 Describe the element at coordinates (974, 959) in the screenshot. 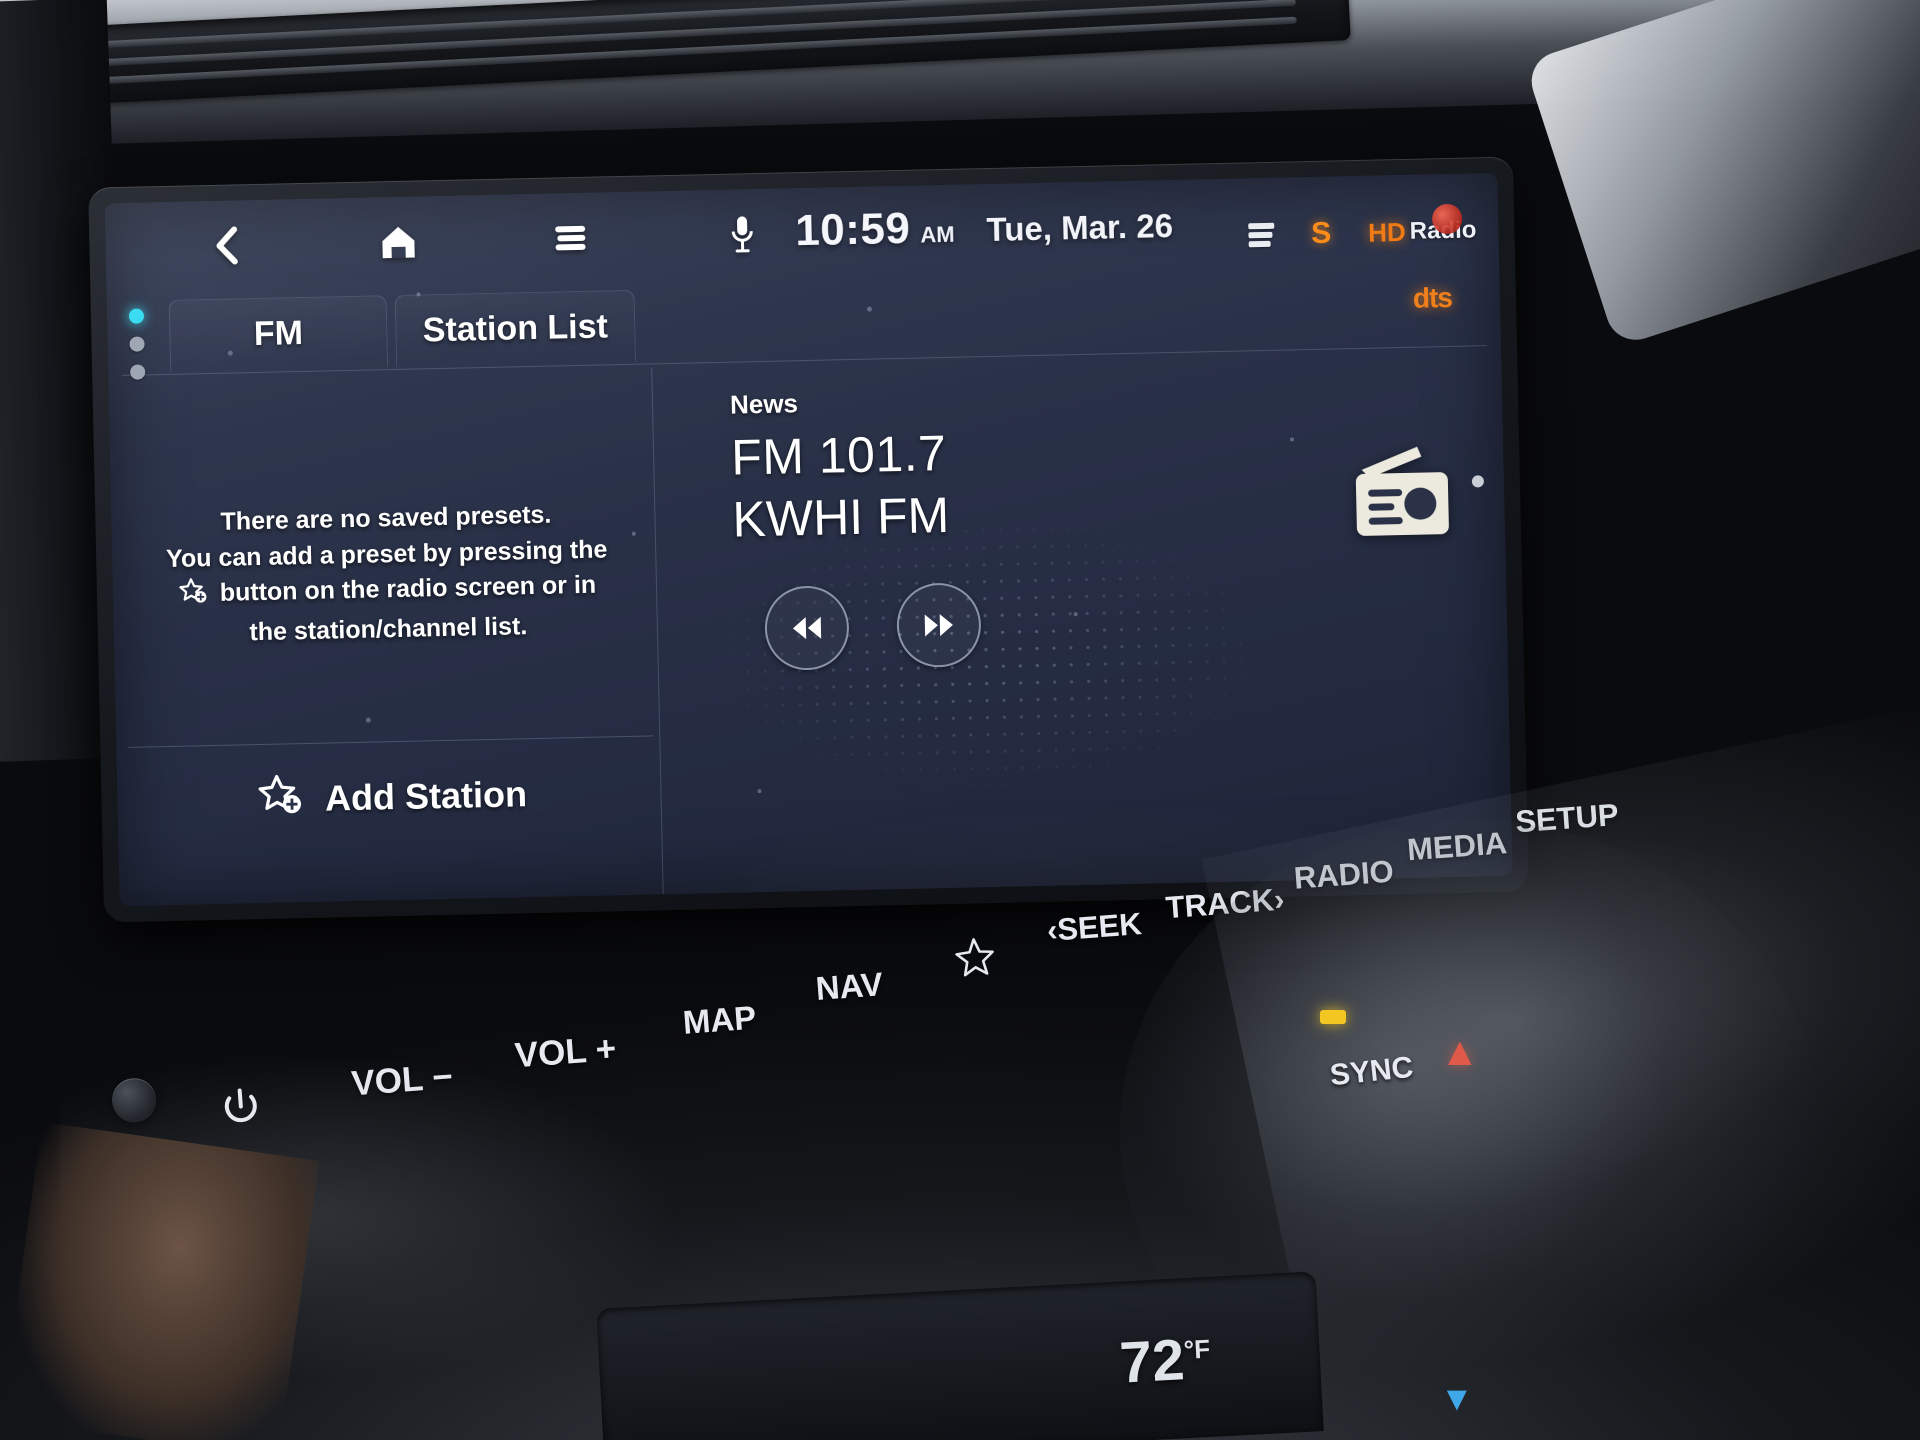

I see `favorite-star-icon` at that location.